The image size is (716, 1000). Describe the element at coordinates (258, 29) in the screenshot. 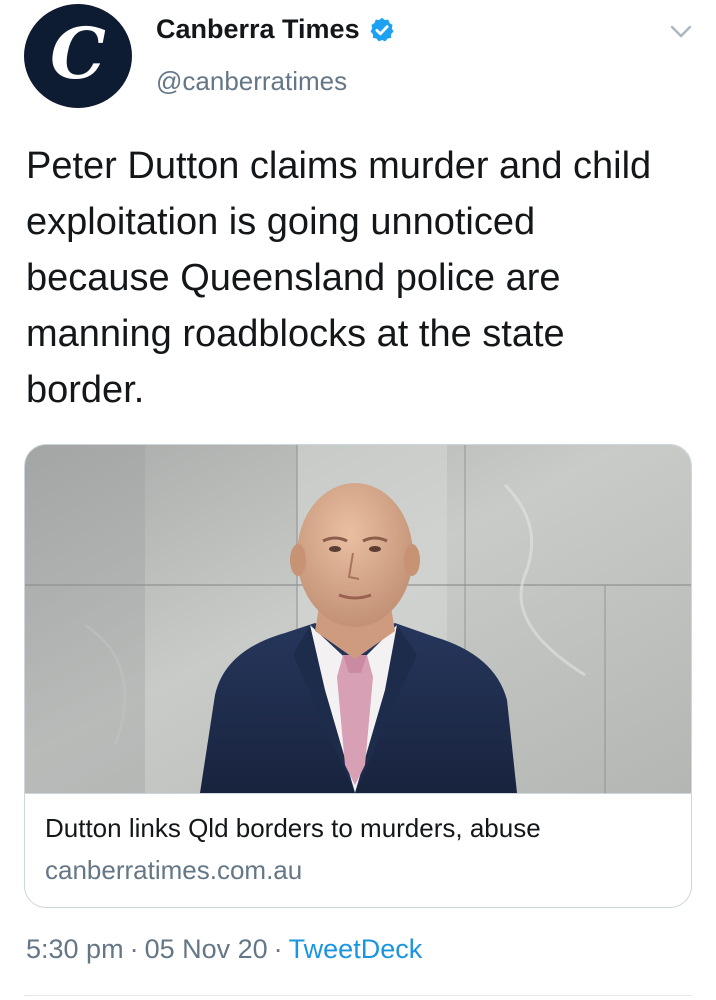

I see `display-name: Canberra Times` at that location.